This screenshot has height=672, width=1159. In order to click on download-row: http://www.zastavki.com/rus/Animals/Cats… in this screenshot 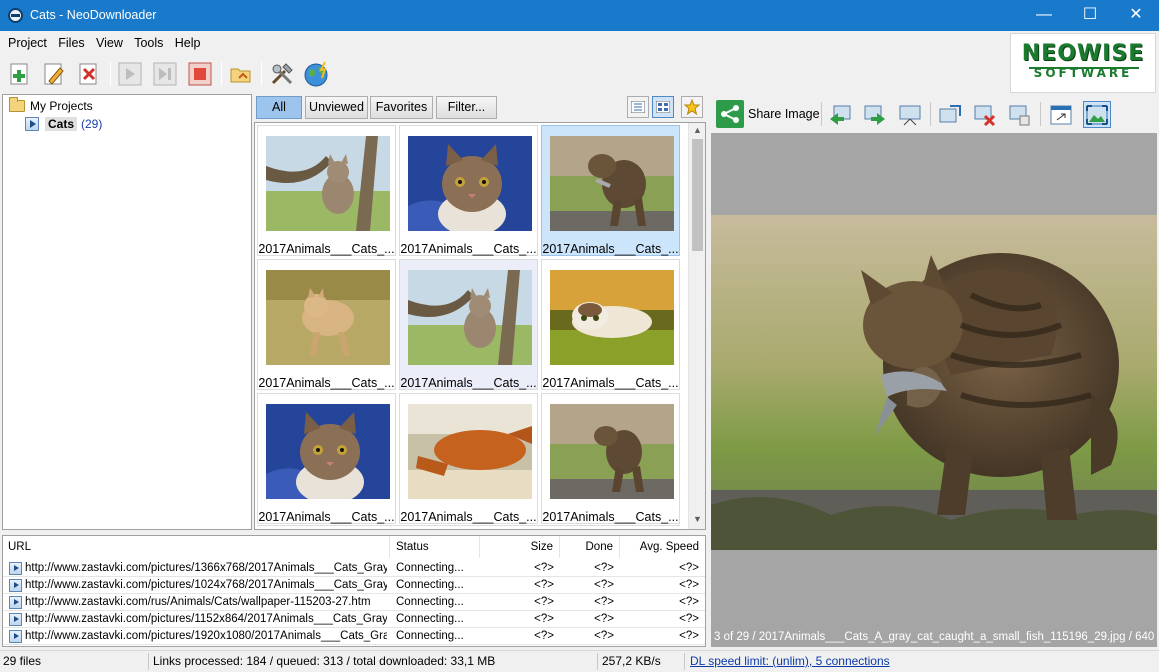, I will do `click(354, 602)`.